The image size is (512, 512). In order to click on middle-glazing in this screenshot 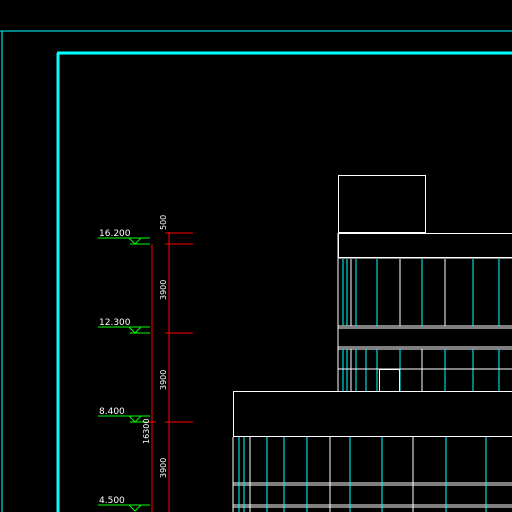, I will do `click(421, 370)`.